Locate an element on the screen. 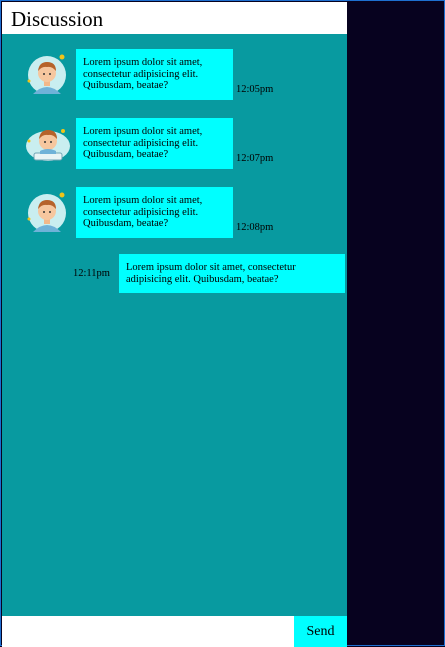 The width and height of the screenshot is (445, 647). message-composer: Send is located at coordinates (174, 631).